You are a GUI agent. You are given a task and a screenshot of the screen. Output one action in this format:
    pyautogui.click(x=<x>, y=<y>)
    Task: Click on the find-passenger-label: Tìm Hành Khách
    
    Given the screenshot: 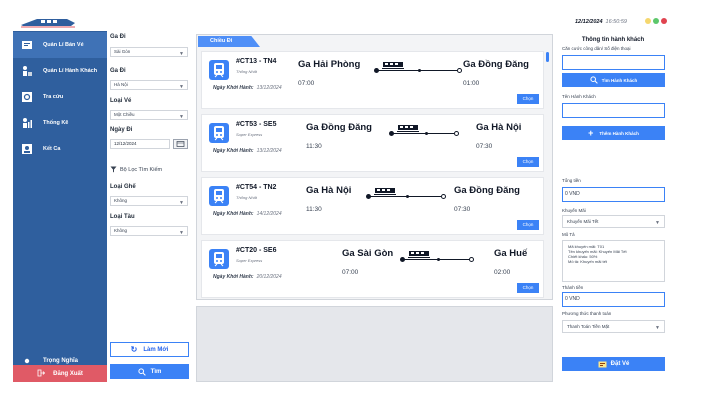 What is the action you would take?
    pyautogui.click(x=619, y=80)
    